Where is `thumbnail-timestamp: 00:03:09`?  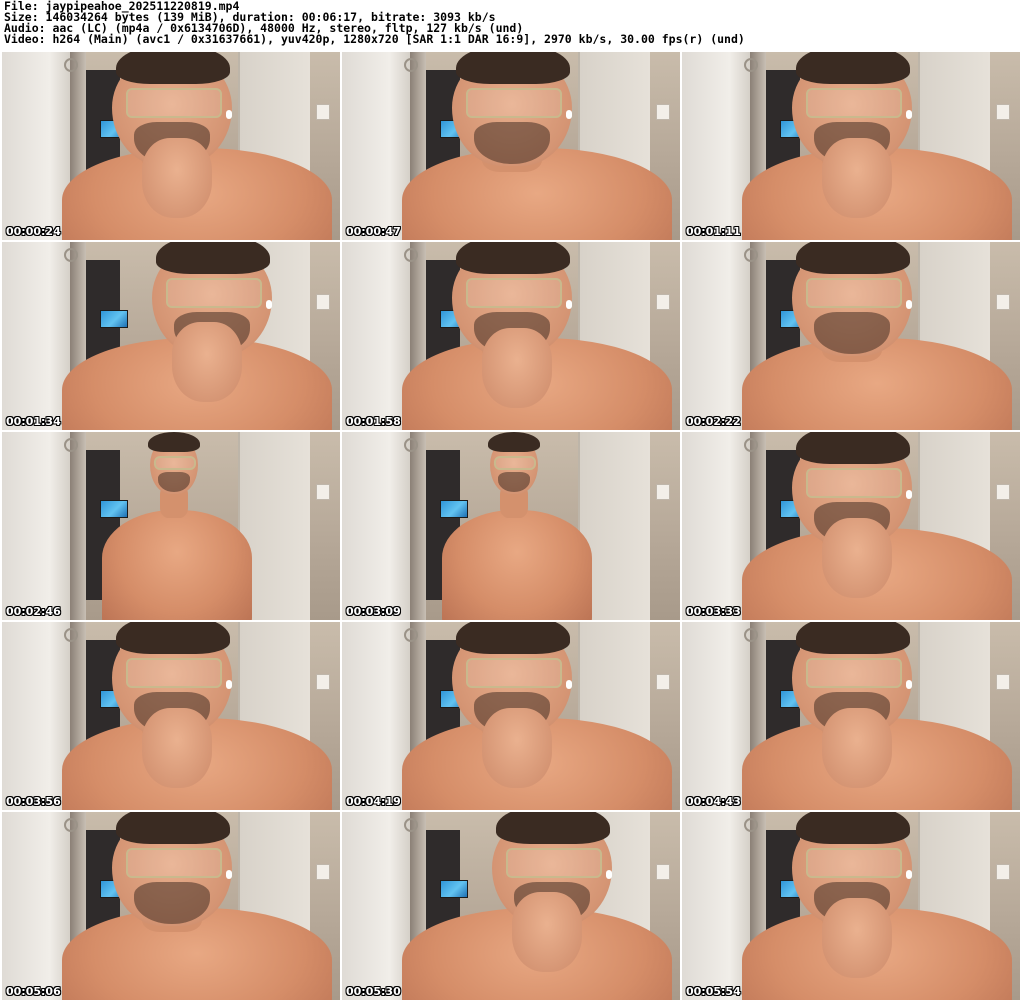 thumbnail-timestamp: 00:03:09 is located at coordinates (373, 611).